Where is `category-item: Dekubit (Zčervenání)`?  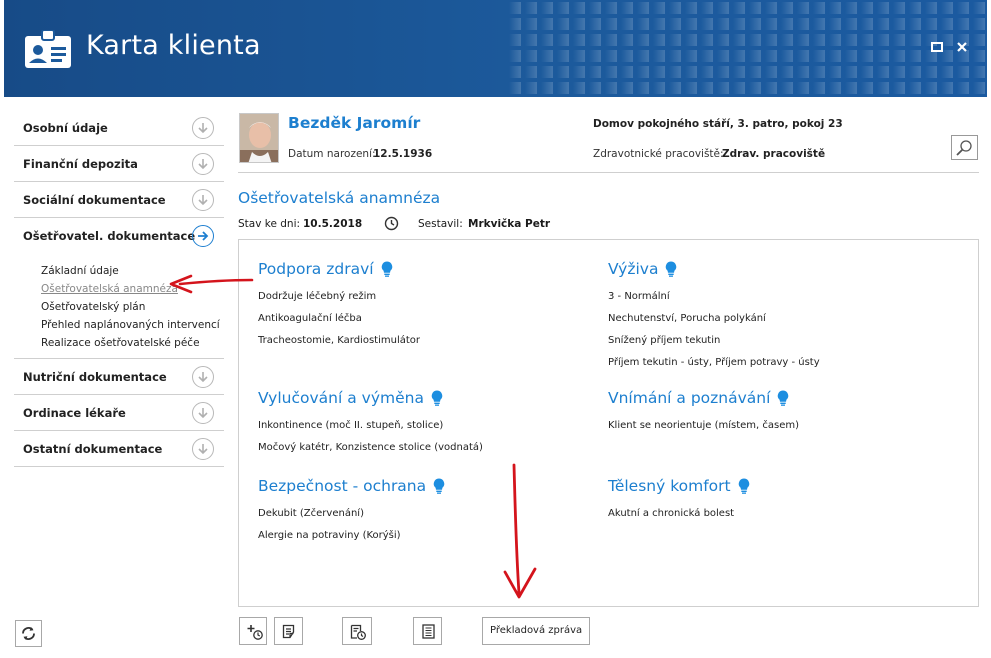
category-item: Dekubit (Zčervenání) is located at coordinates (311, 513).